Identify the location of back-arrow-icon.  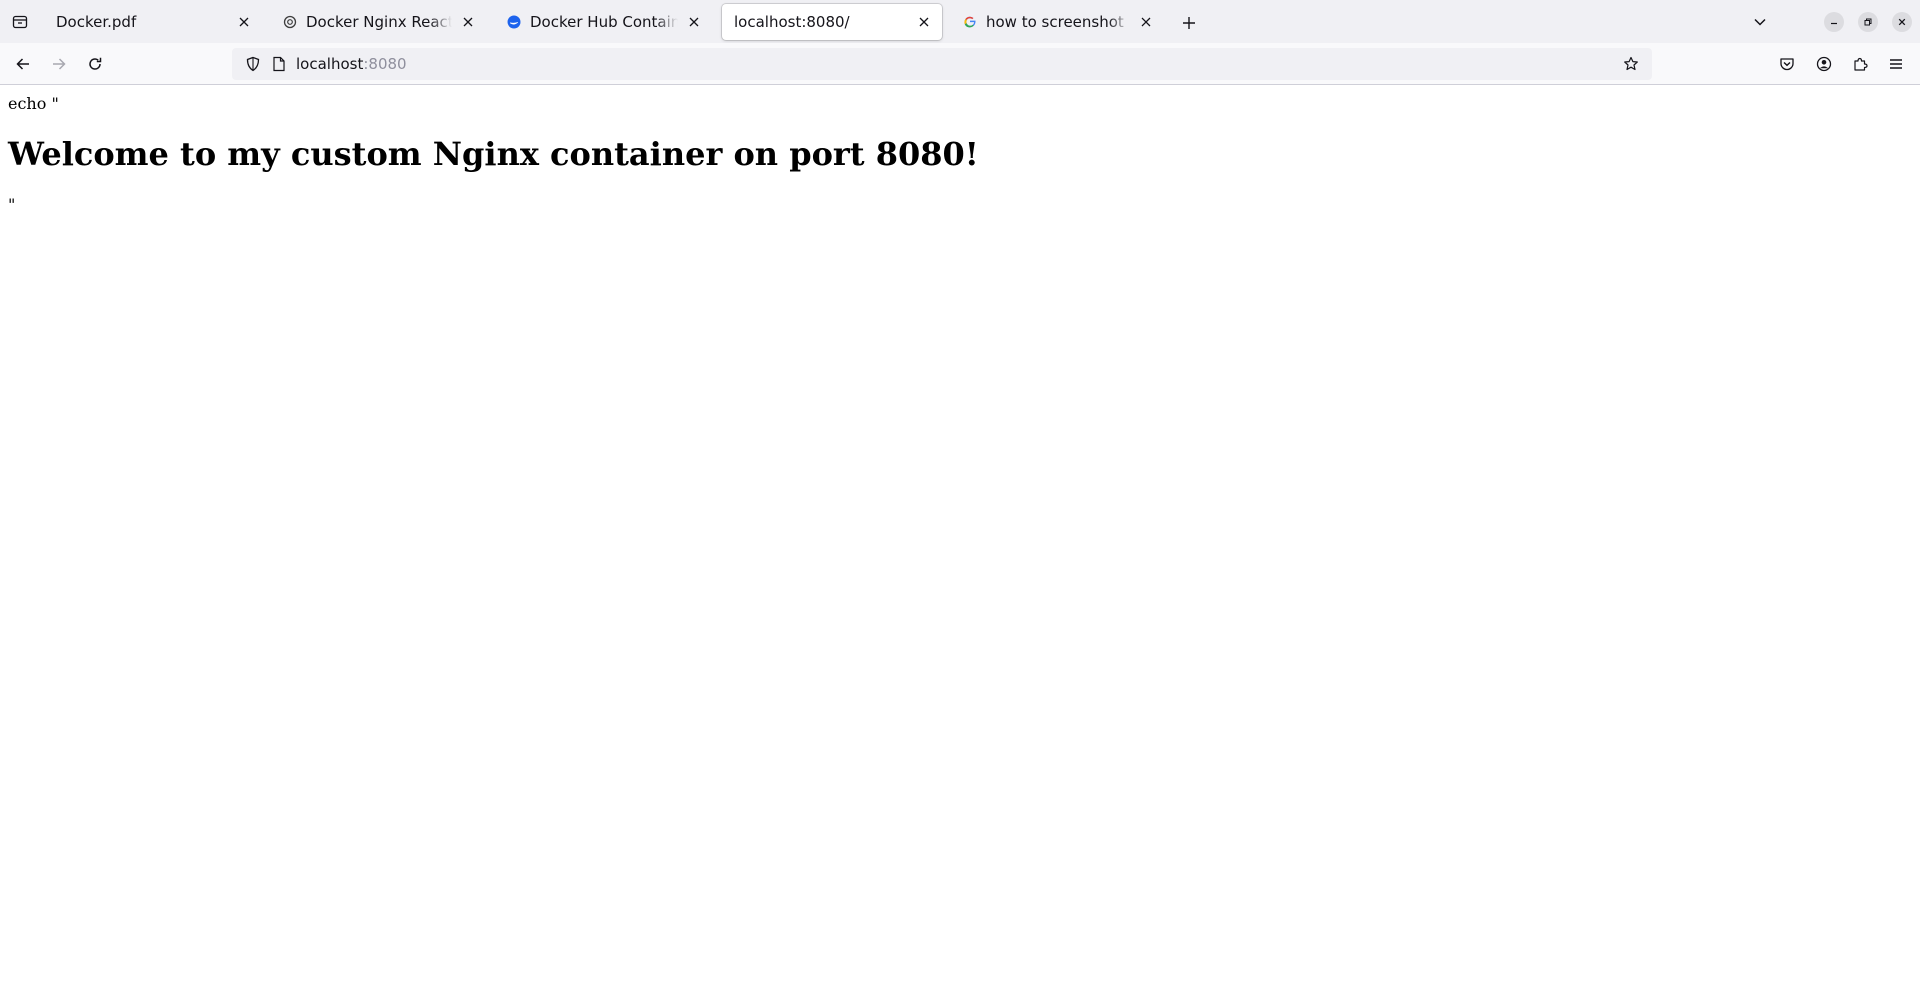
(22, 64).